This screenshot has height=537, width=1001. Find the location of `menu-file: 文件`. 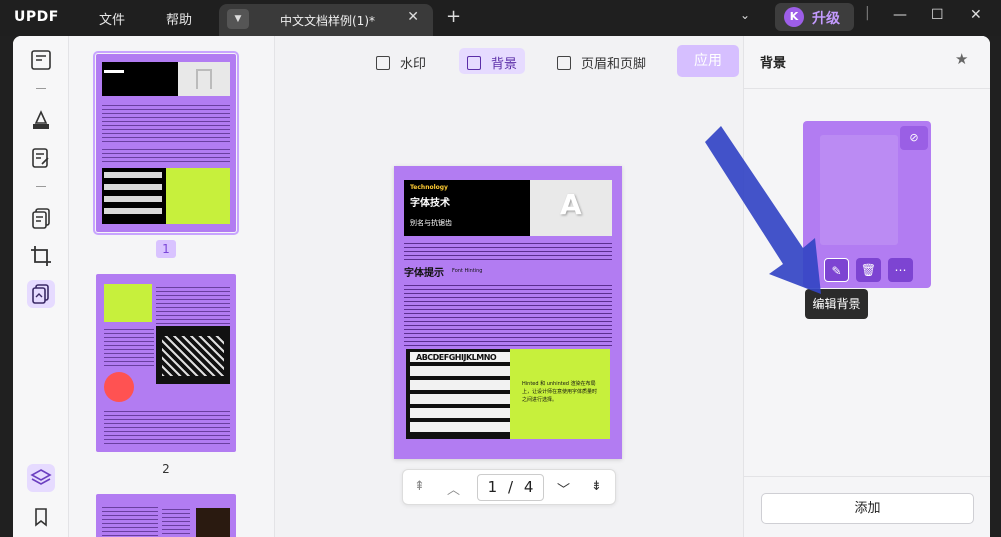

menu-file: 文件 is located at coordinates (112, 18).